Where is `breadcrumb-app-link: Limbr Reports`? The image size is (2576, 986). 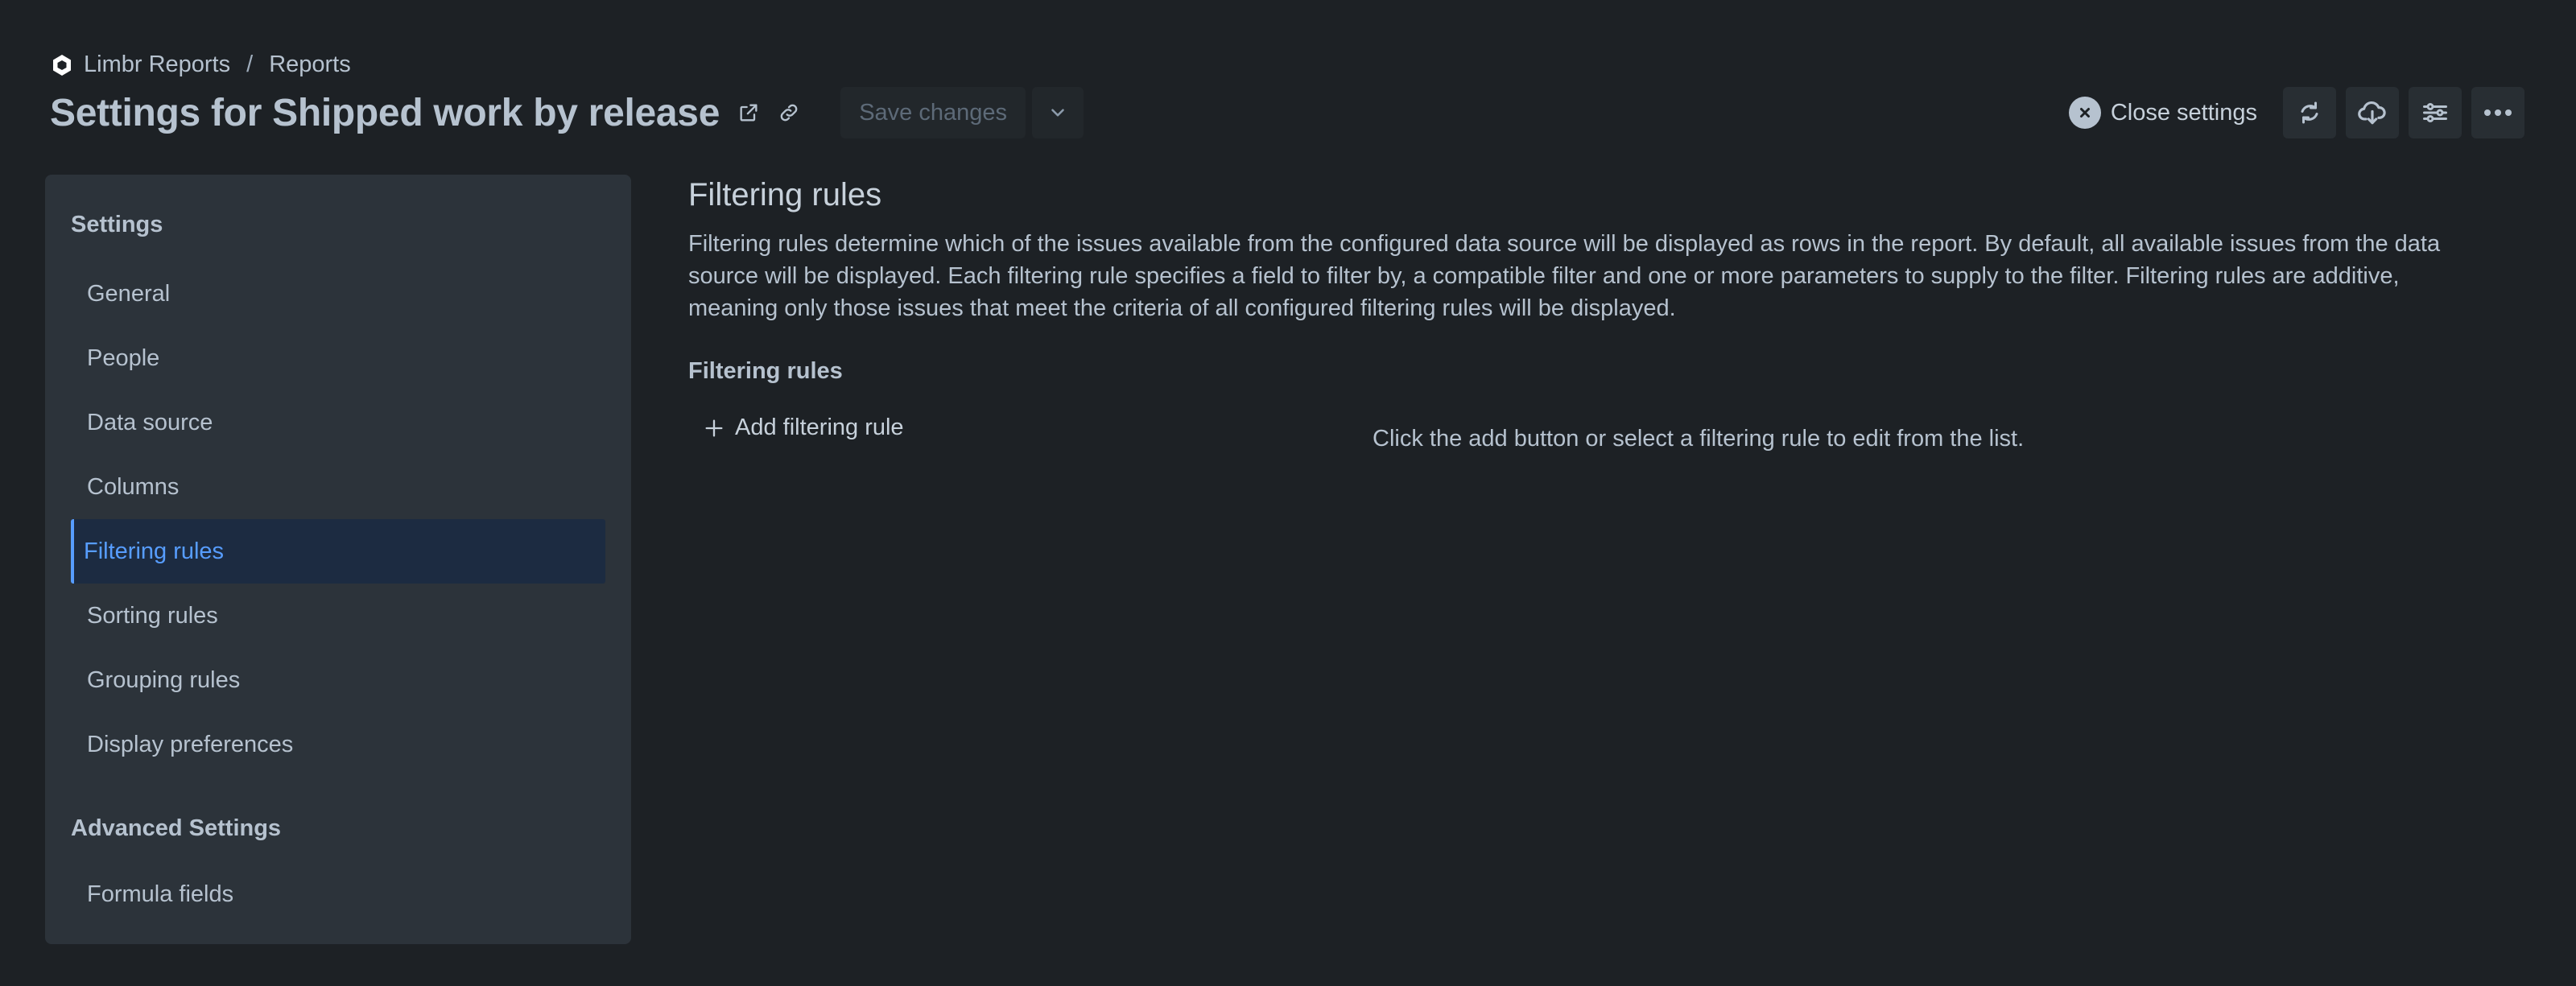 breadcrumb-app-link: Limbr Reports is located at coordinates (157, 65).